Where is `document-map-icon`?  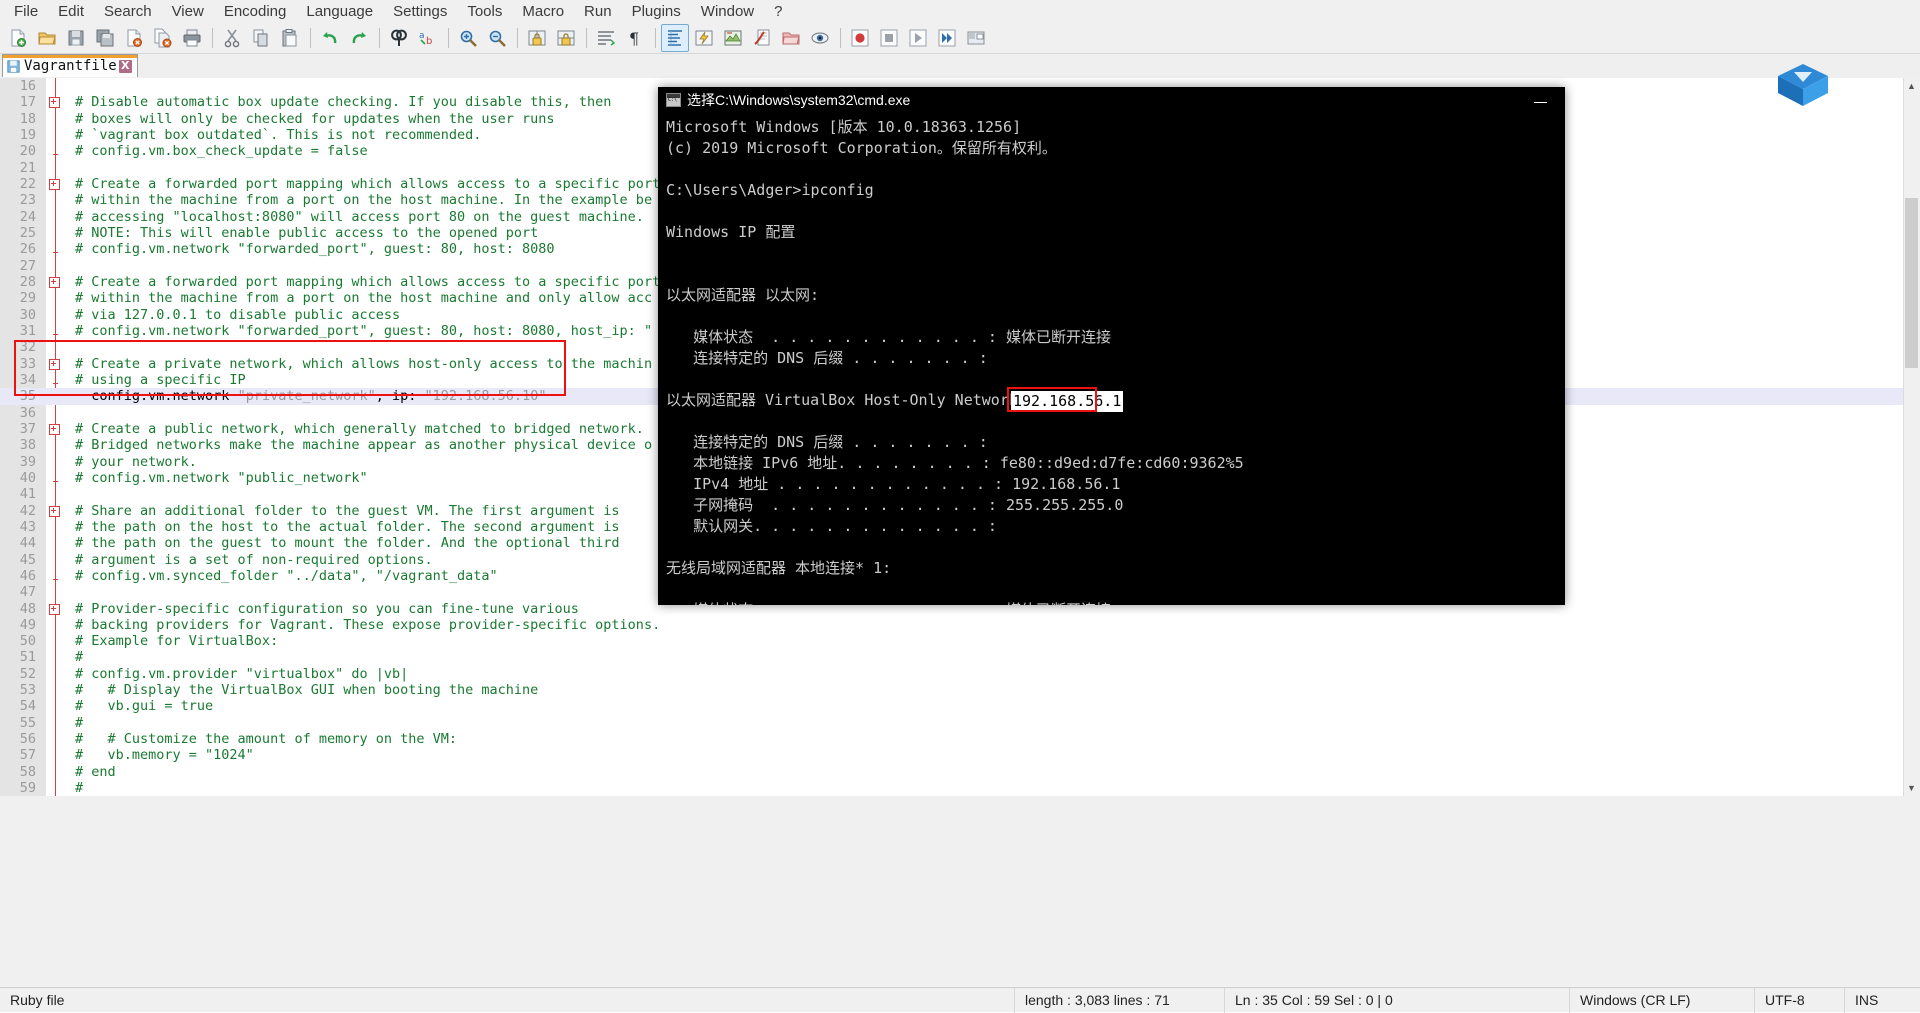
document-map-icon is located at coordinates (733, 38).